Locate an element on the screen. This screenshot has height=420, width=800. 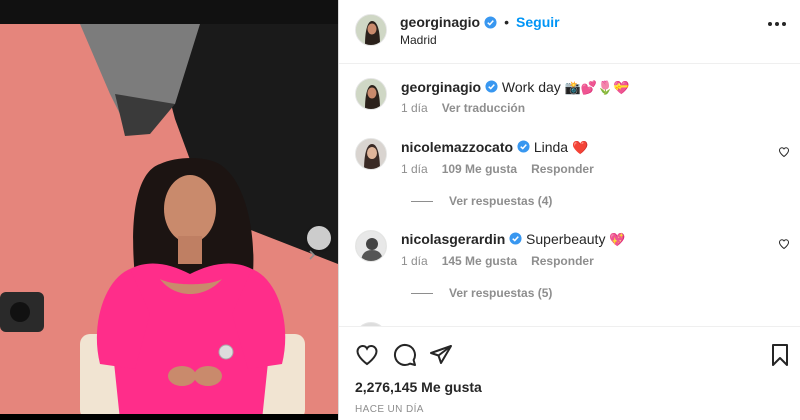
comment-username: nicolemazzocato is located at coordinates (457, 147).